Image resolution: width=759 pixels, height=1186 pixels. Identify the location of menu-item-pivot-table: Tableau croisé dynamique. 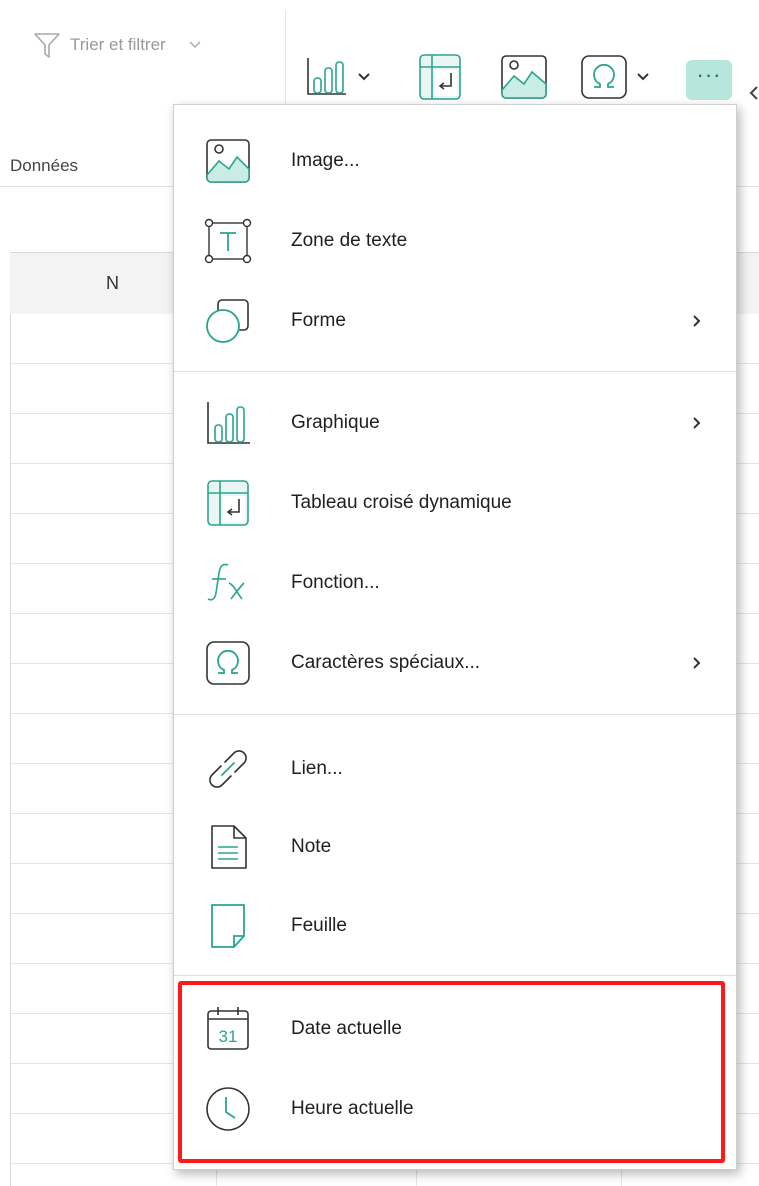
(455, 503).